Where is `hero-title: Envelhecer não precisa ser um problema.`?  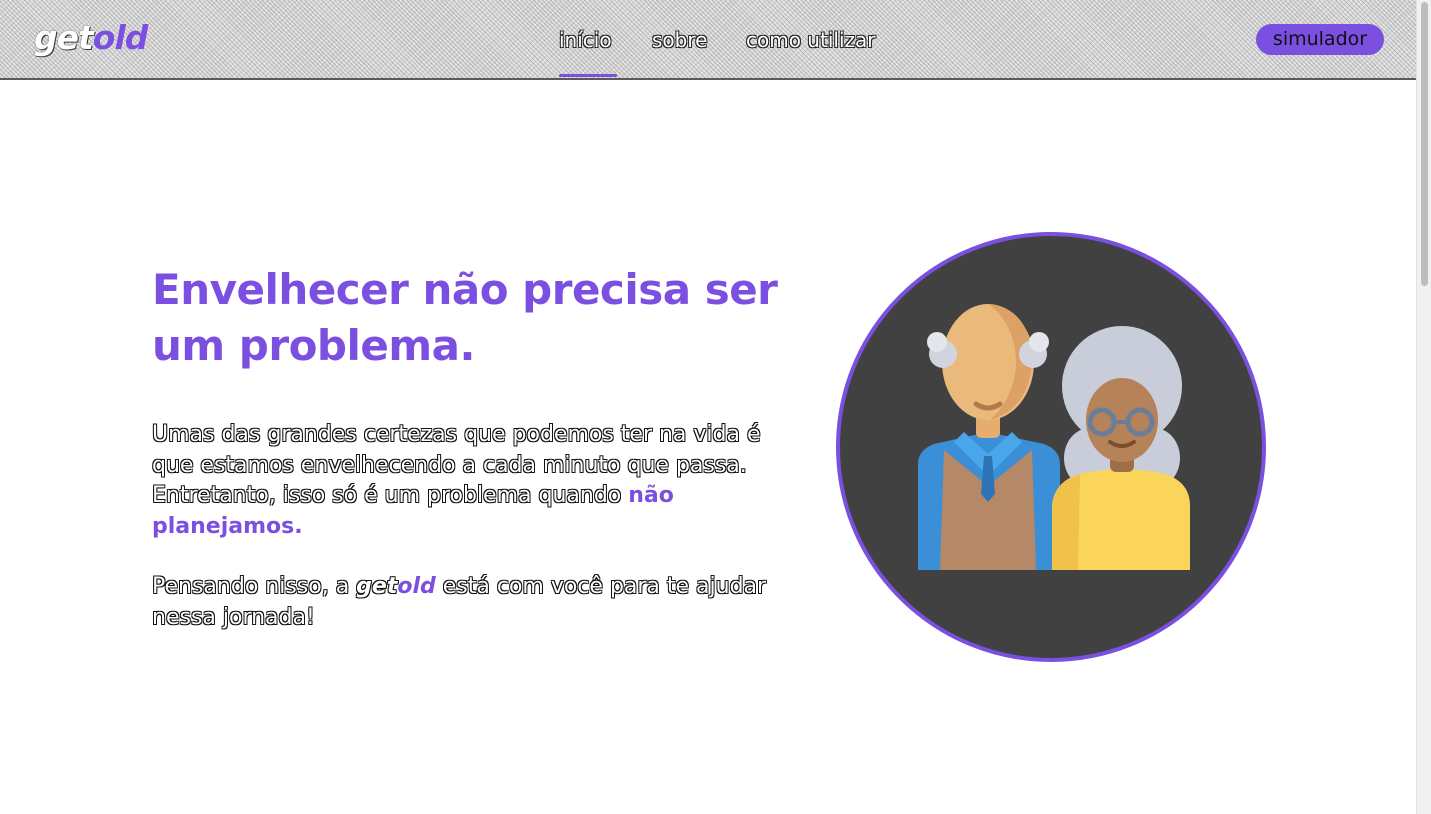
hero-title: Envelhecer não precisa ser um problema. is located at coordinates (465, 317).